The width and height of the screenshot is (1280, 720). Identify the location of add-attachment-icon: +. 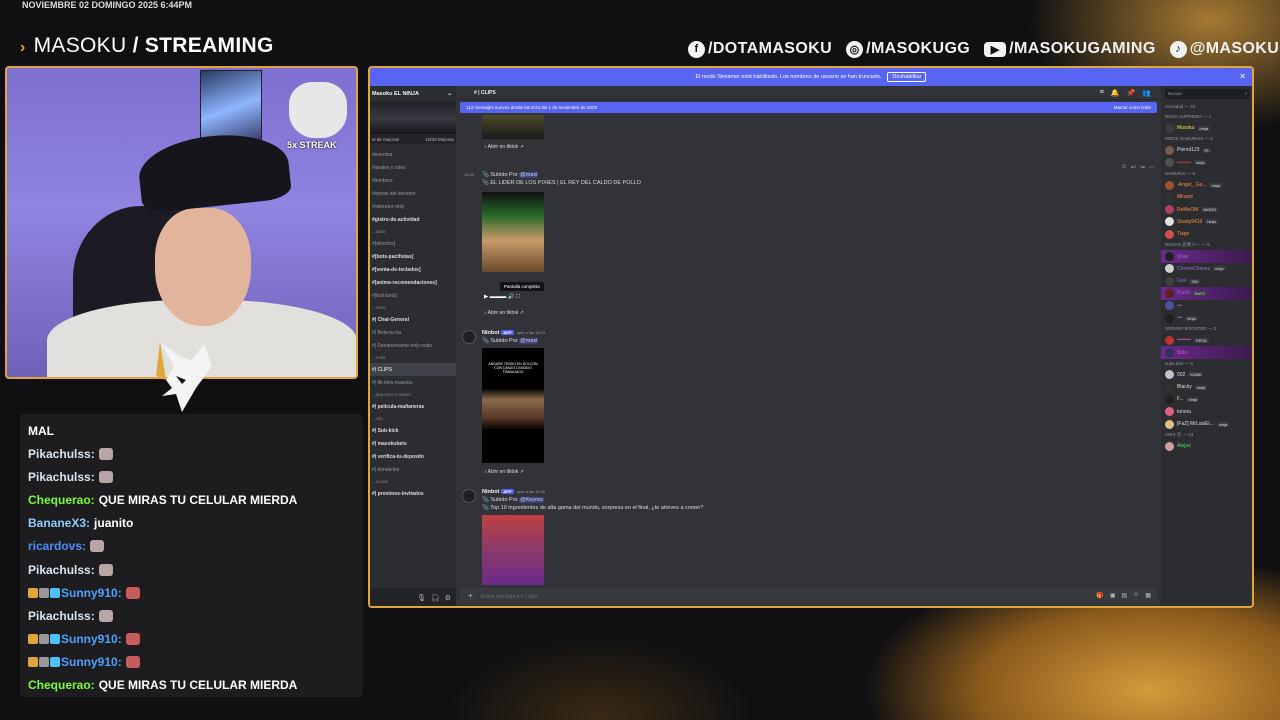
(470, 595).